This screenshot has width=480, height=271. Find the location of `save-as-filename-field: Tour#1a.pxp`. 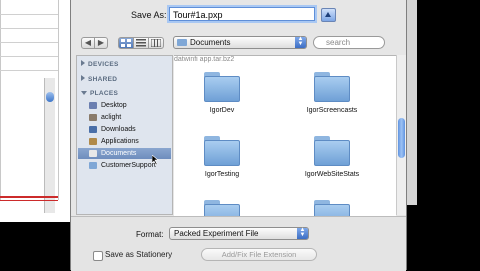

save-as-filename-field: Tour#1a.pxp is located at coordinates (242, 14).